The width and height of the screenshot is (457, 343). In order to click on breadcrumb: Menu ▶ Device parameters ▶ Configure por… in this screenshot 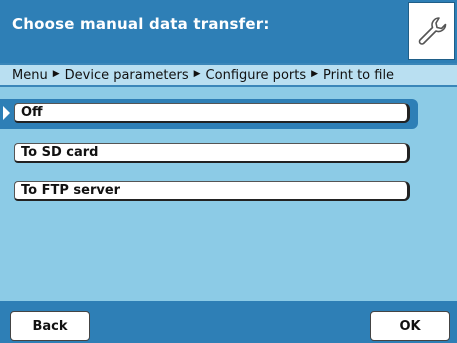, I will do `click(228, 75)`.